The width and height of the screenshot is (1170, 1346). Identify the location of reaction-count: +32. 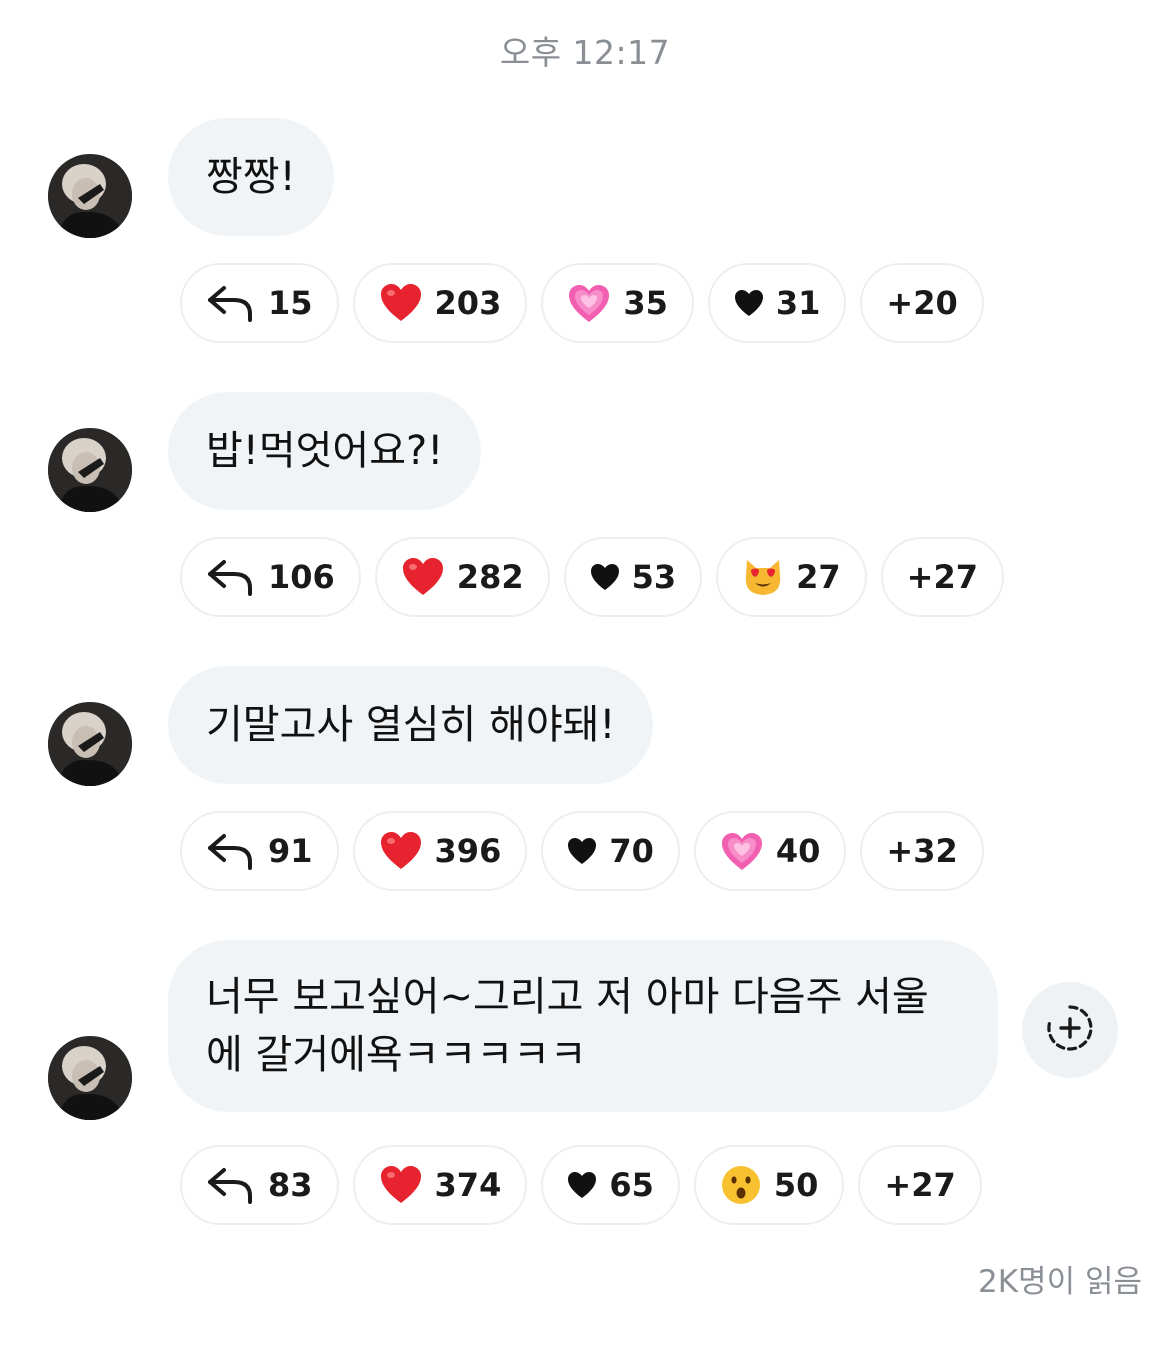
(922, 851).